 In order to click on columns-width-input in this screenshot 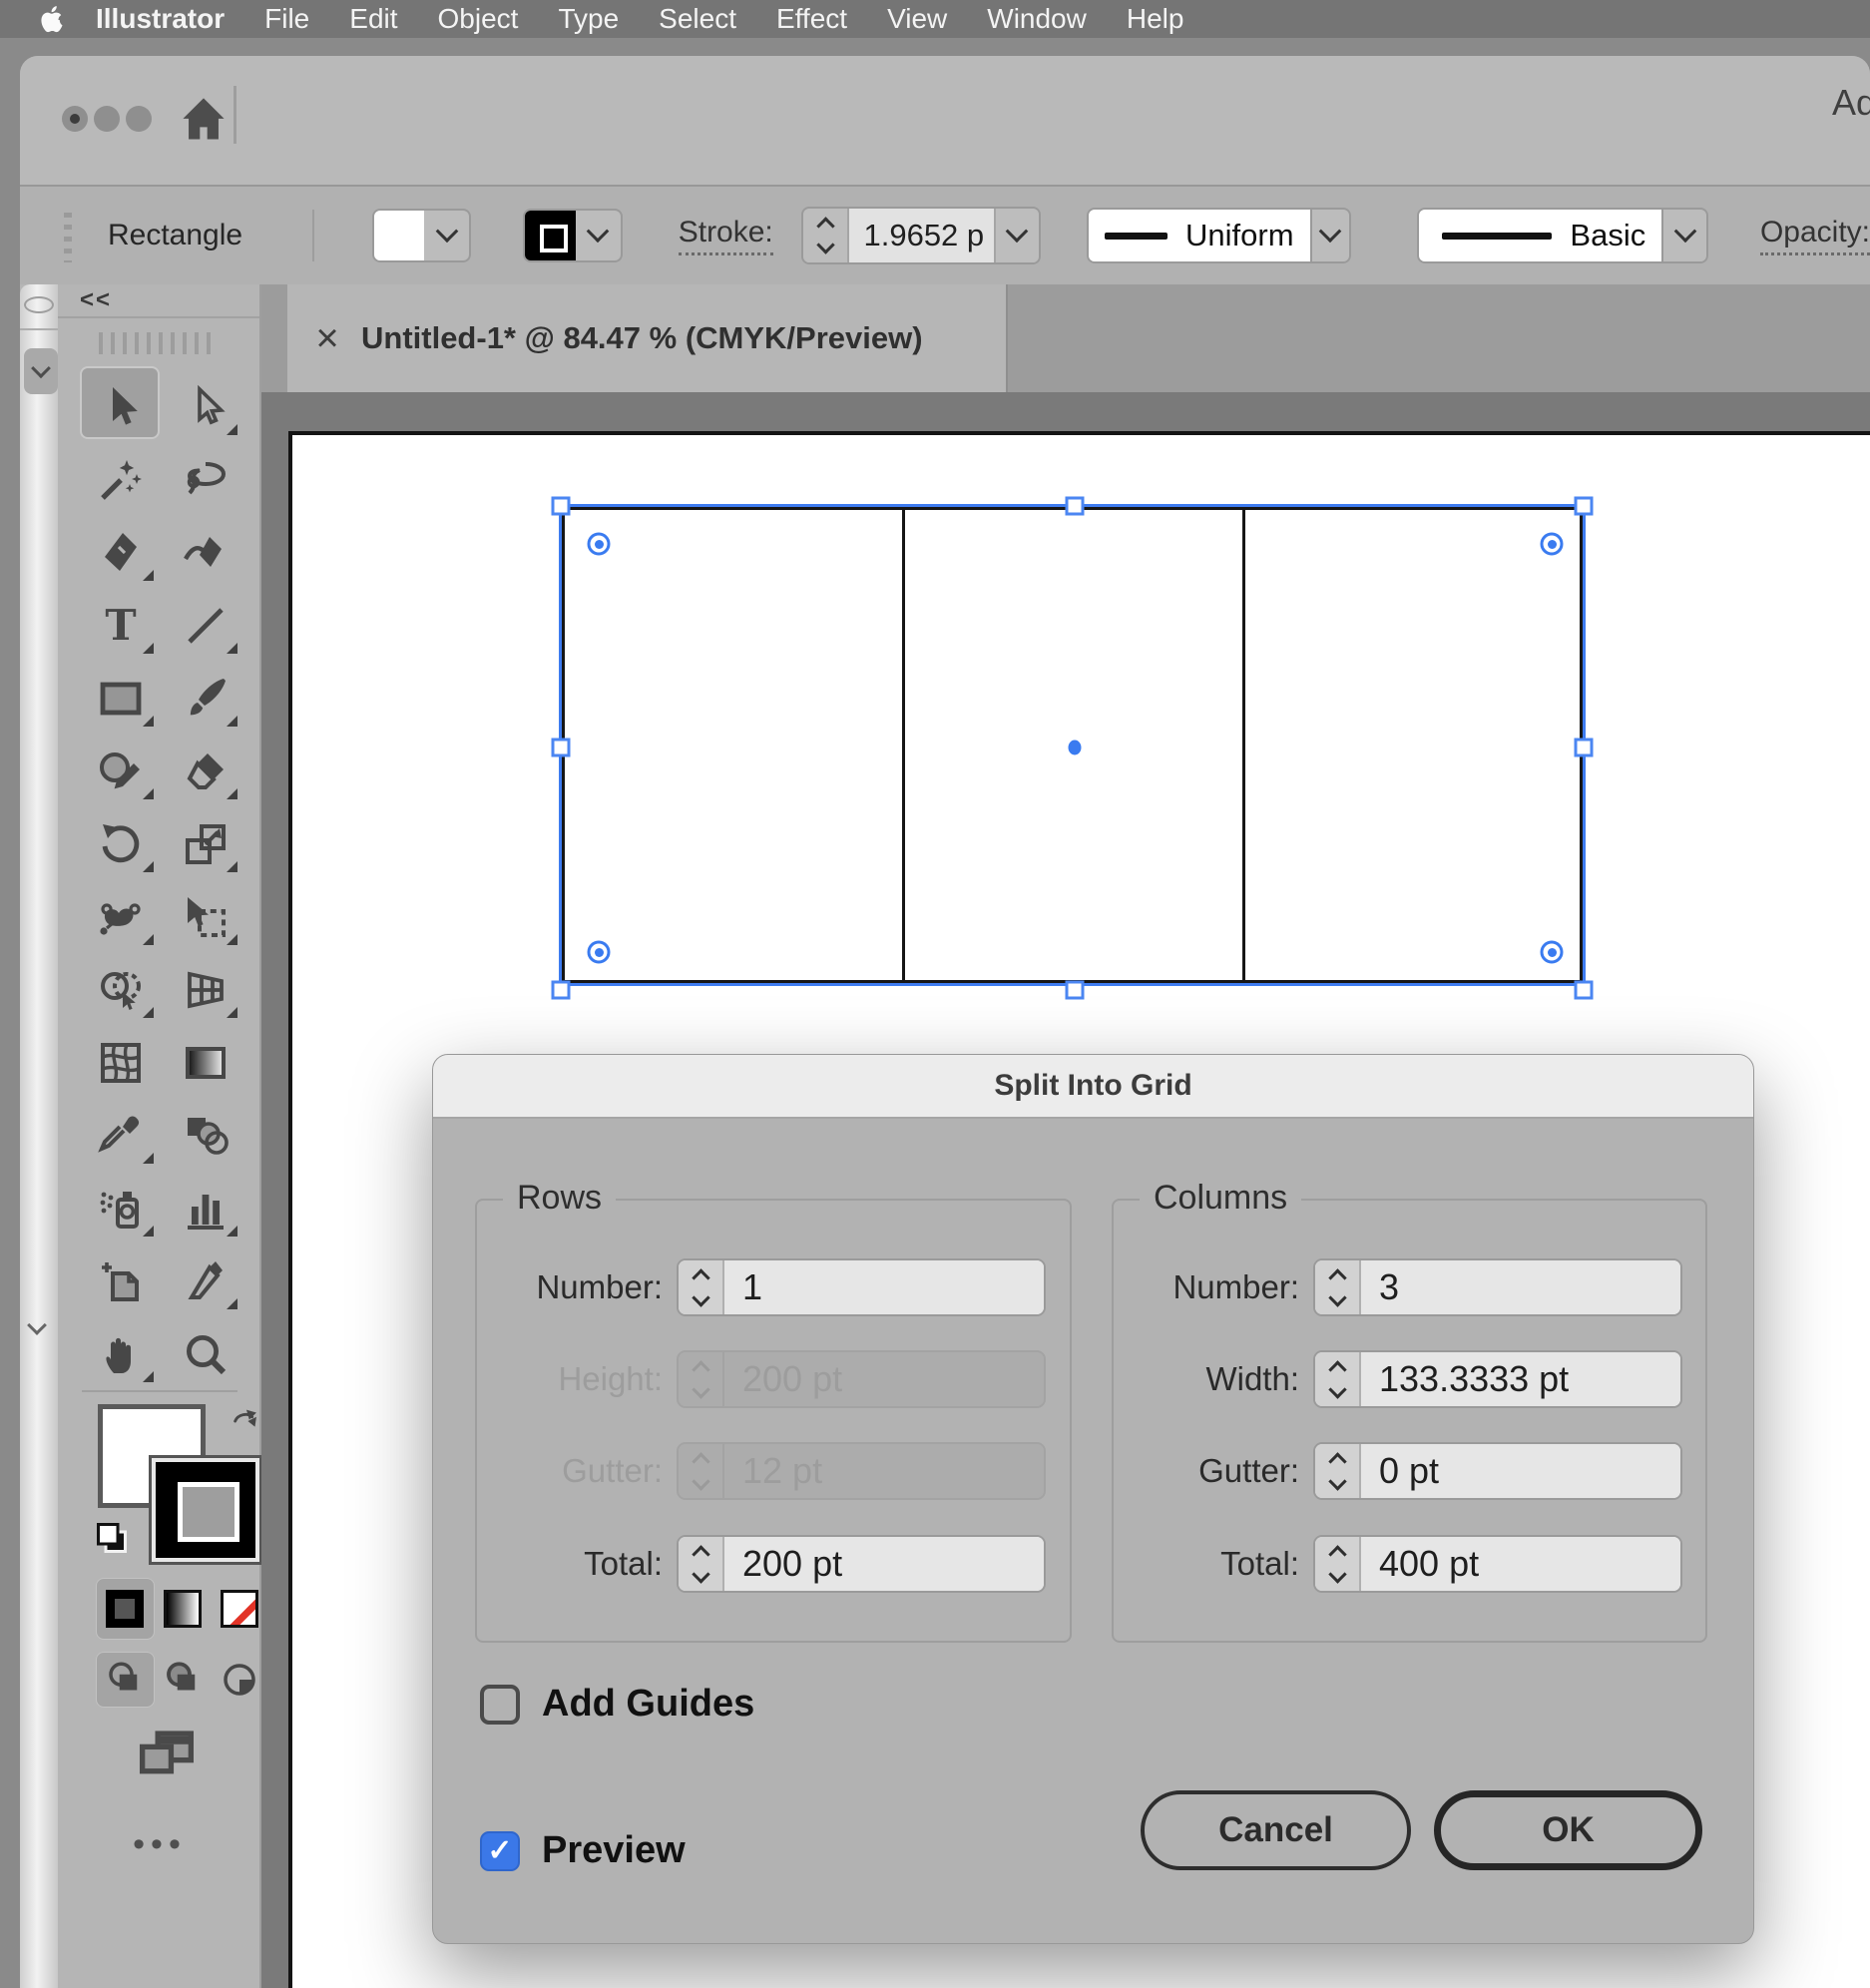, I will do `click(1520, 1379)`.